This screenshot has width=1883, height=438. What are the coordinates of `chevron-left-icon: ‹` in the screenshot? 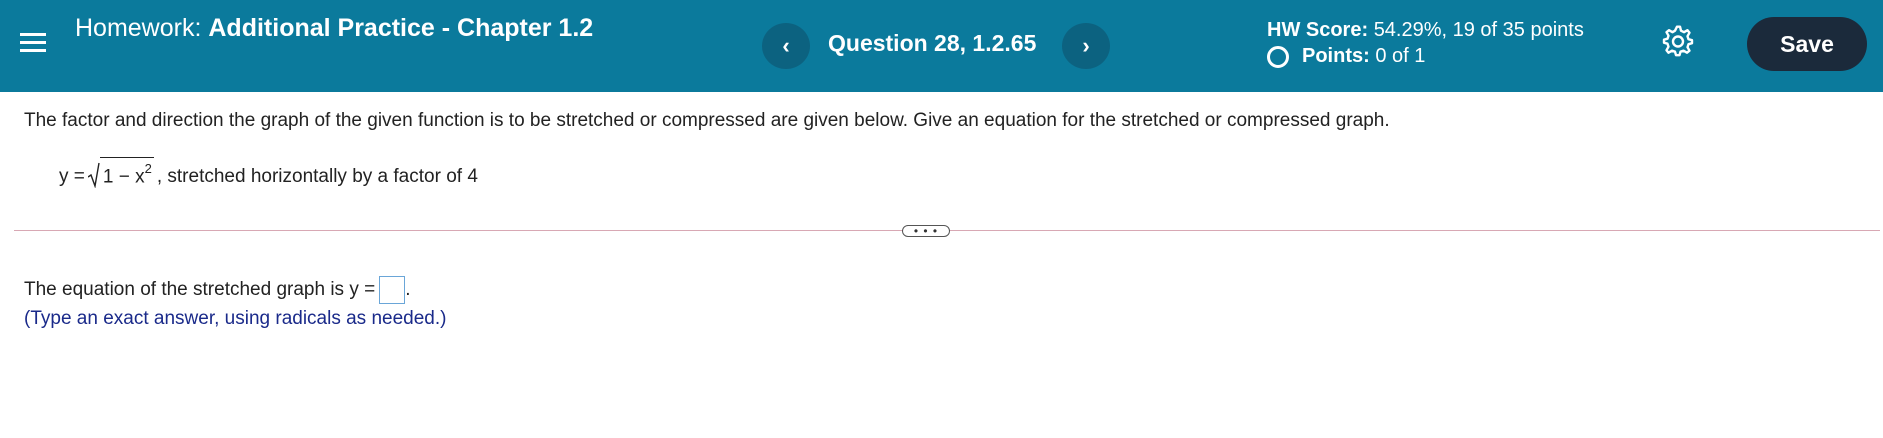 It's located at (786, 45).